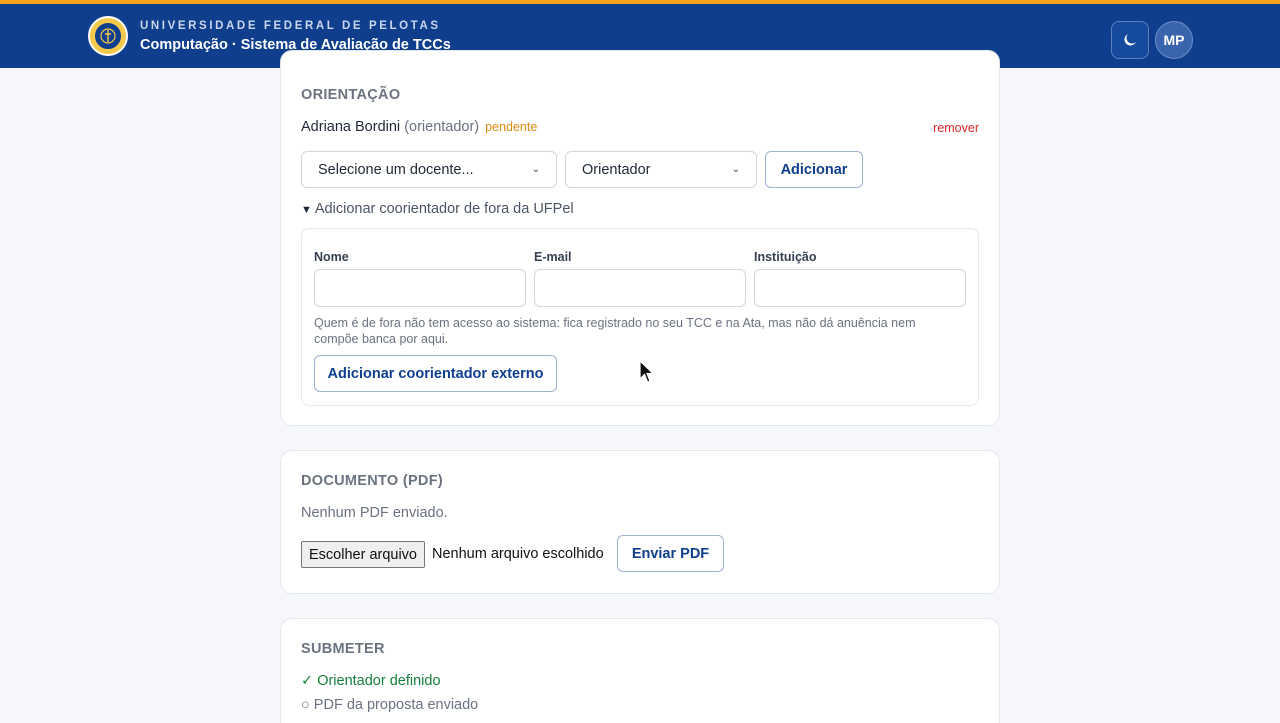 The width and height of the screenshot is (1280, 723). Describe the element at coordinates (305, 705) in the screenshot. I see `circle-icon: ○` at that location.